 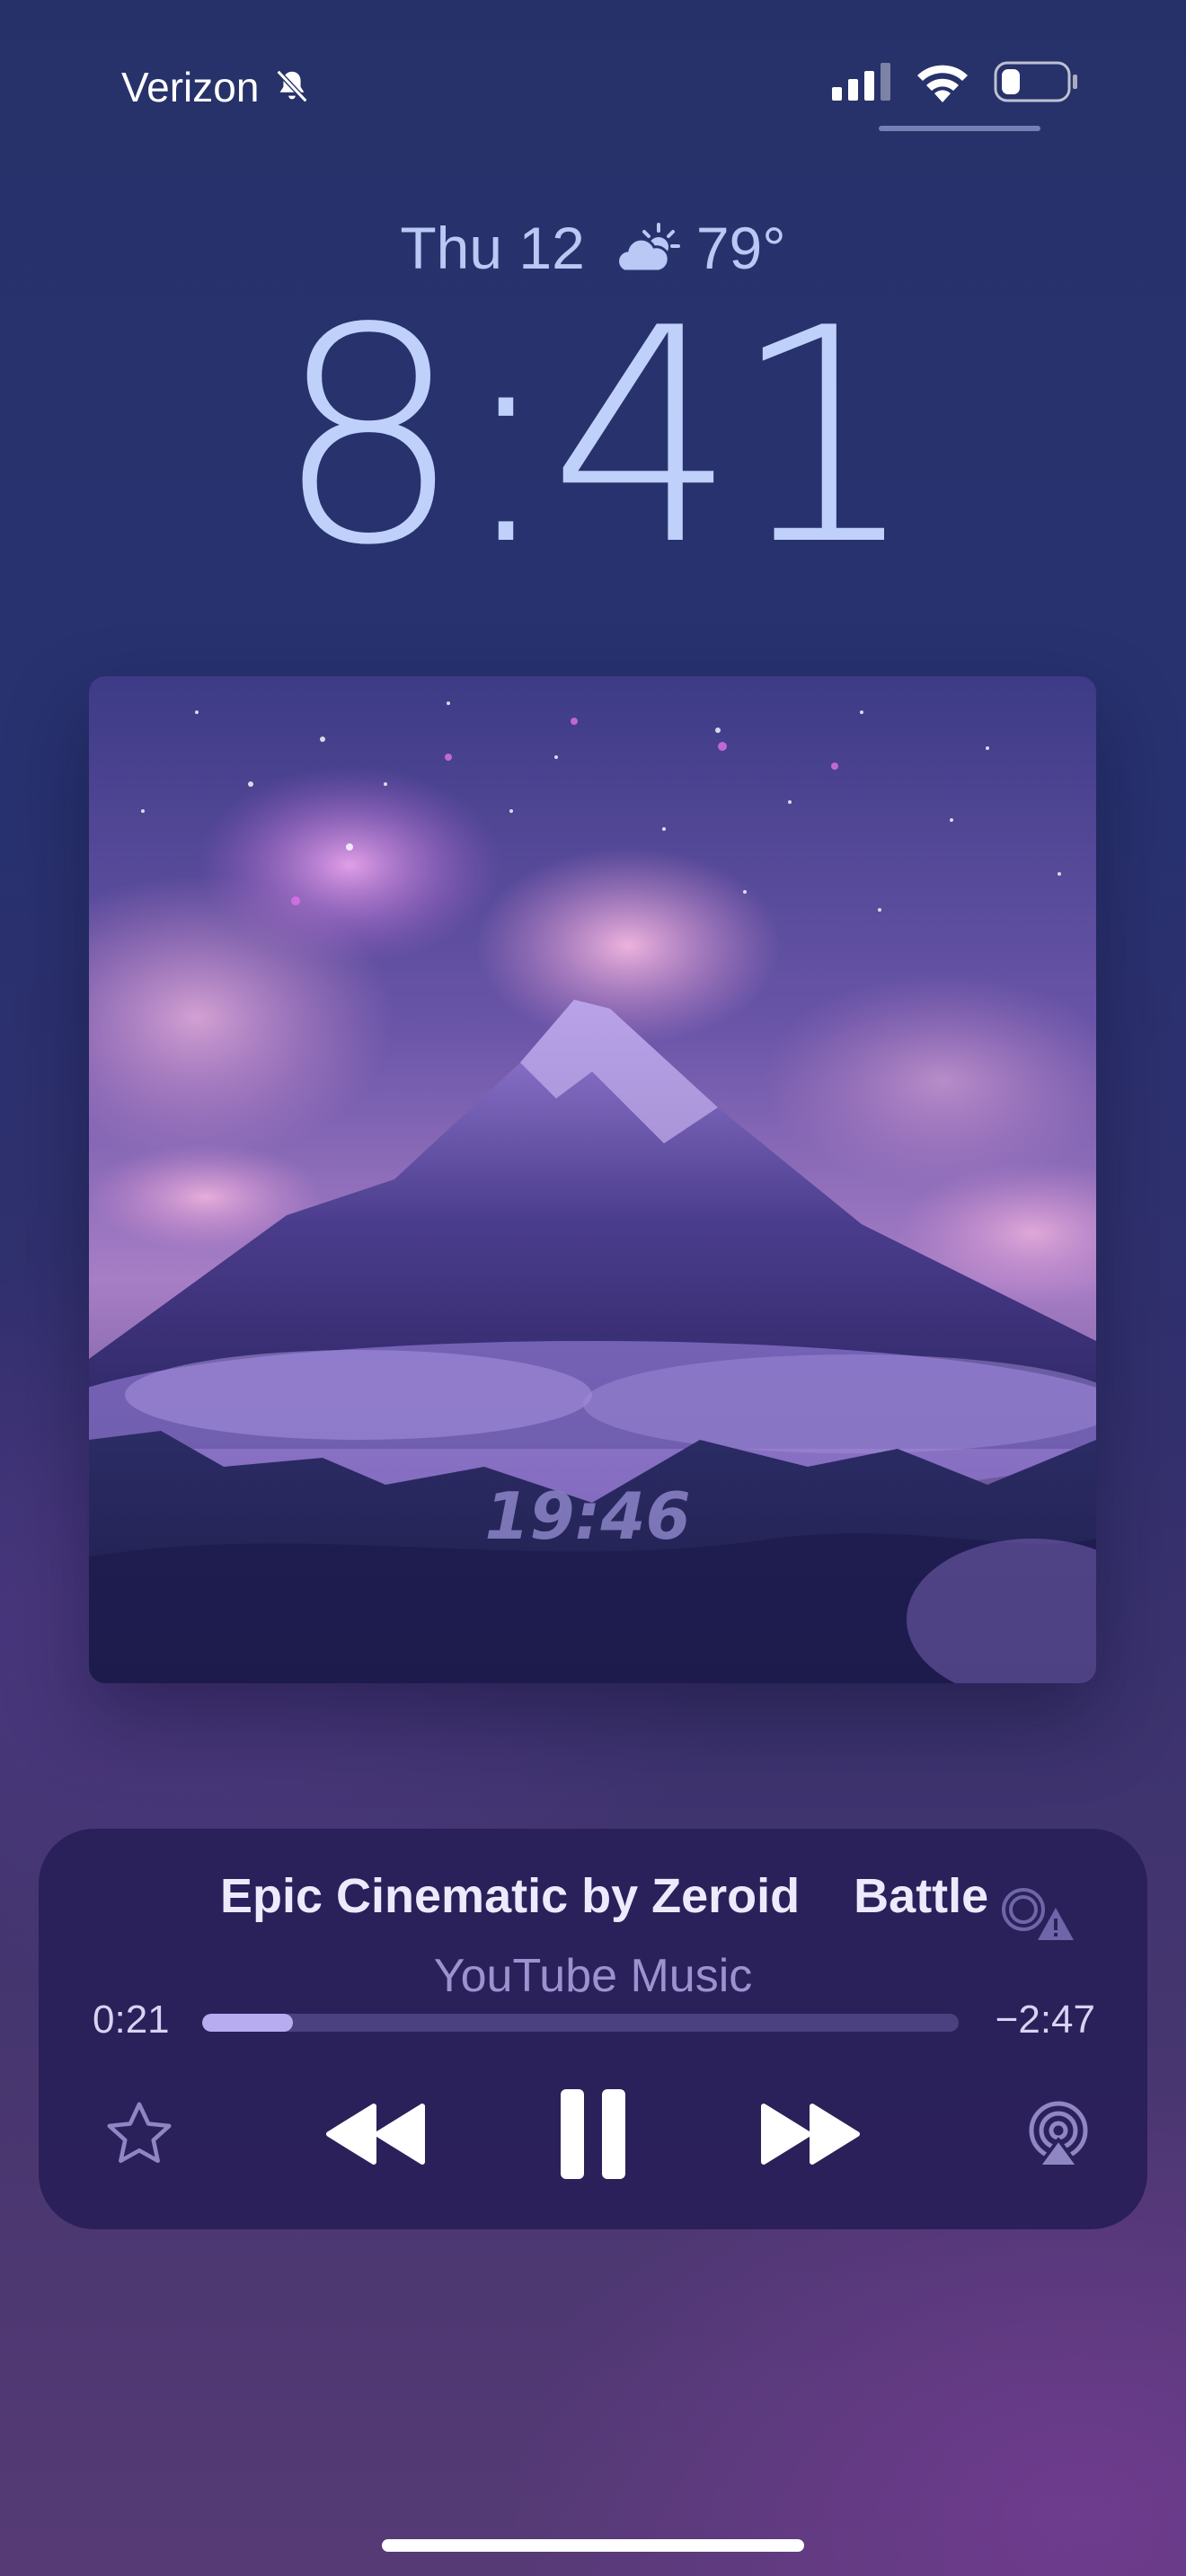 I want to click on pause-icon, so click(x=593, y=2134).